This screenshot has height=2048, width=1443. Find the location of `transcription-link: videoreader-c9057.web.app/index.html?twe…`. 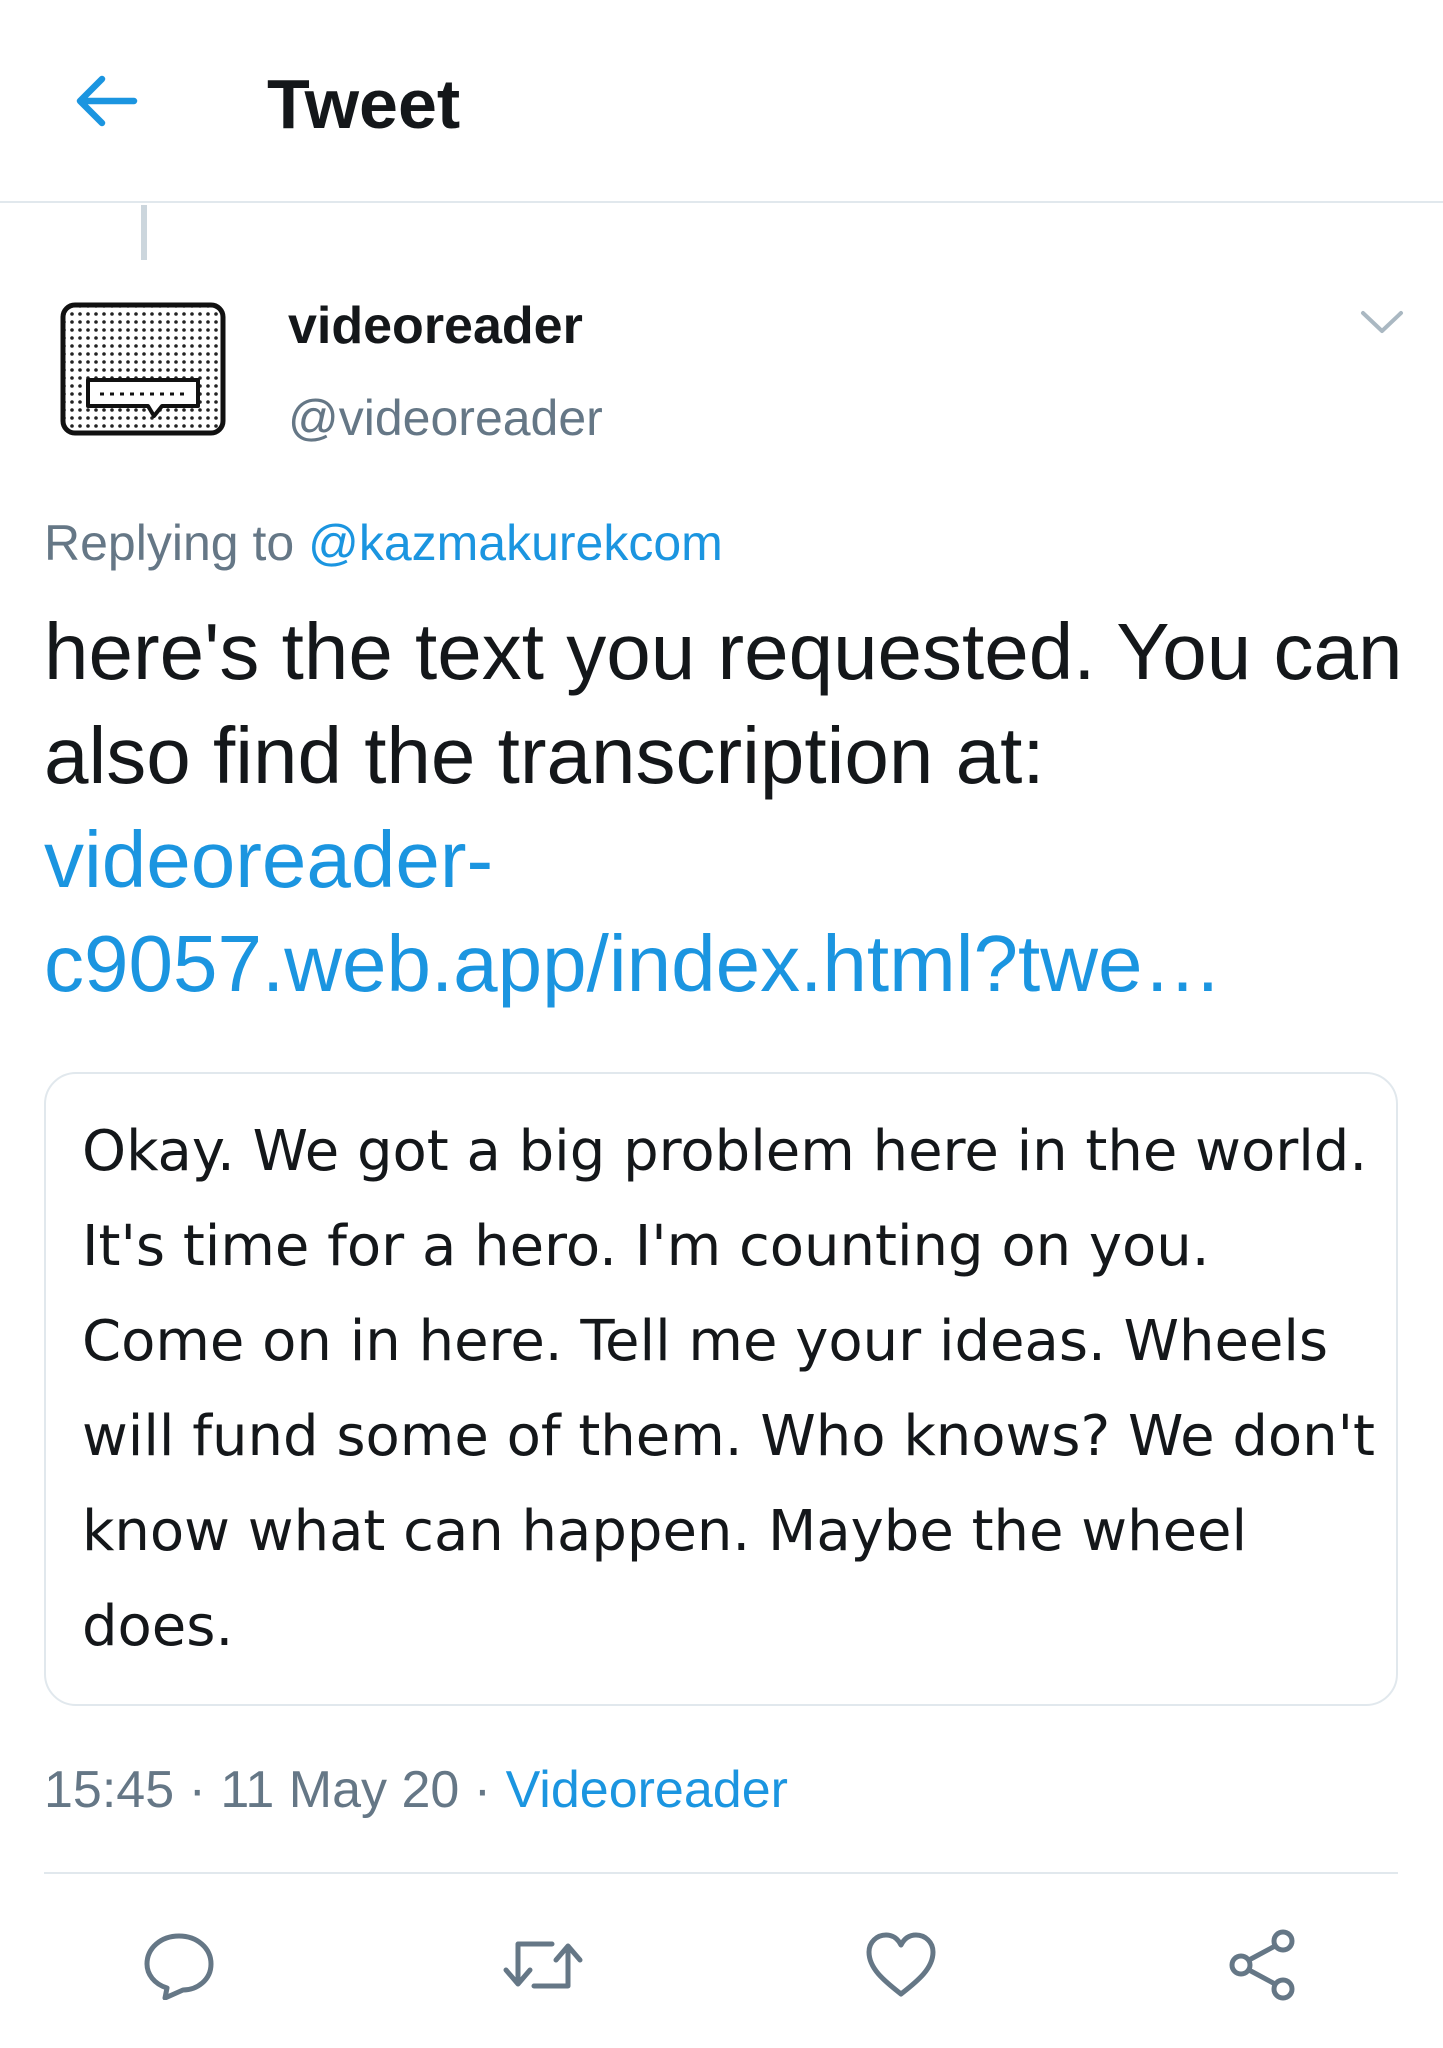

transcription-link: videoreader-c9057.web.app/index.html?twe… is located at coordinates (633, 911).